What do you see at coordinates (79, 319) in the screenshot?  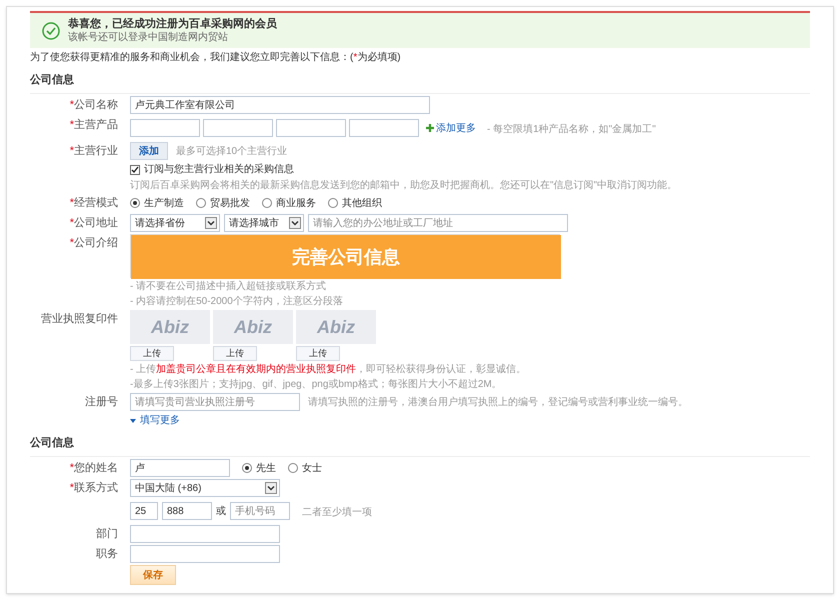 I see `field-label: 营业执照复印件` at bounding box center [79, 319].